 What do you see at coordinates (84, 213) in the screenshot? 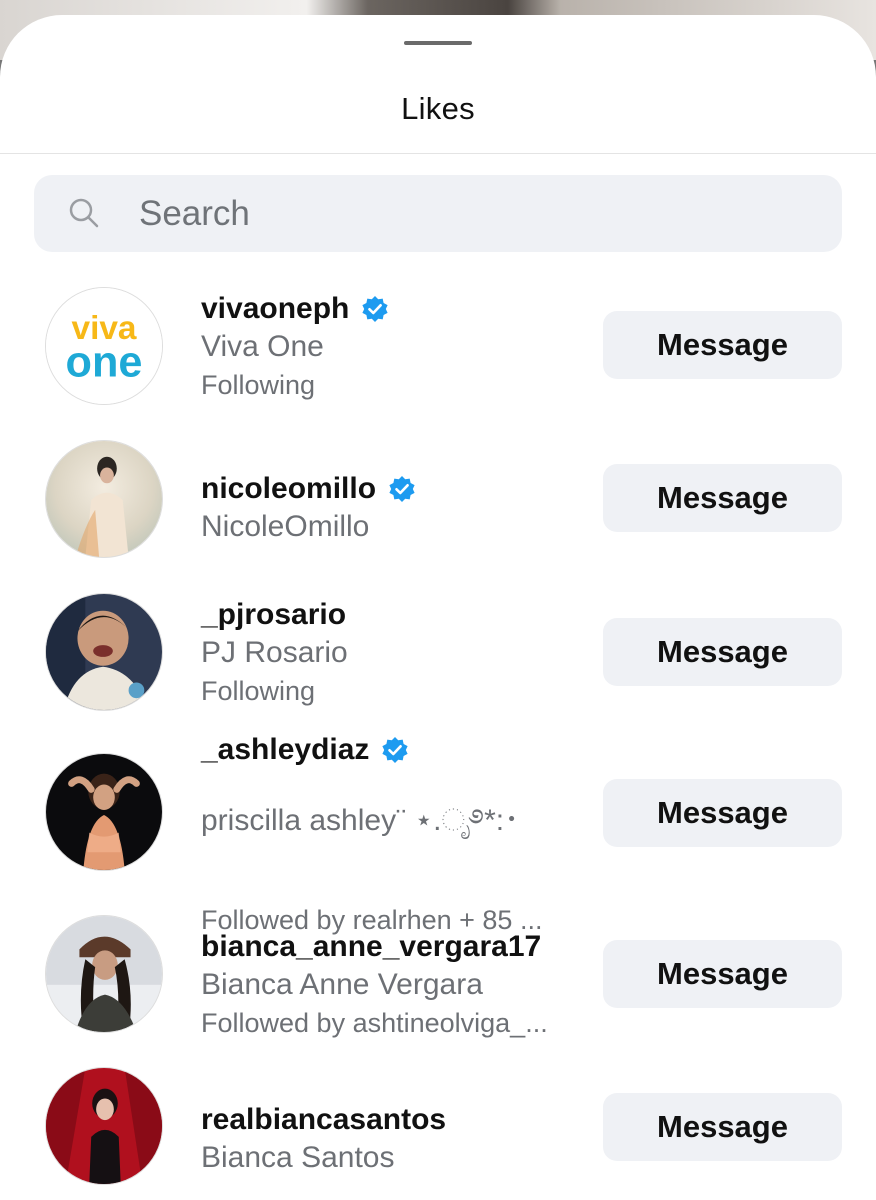
I see `search-icon` at bounding box center [84, 213].